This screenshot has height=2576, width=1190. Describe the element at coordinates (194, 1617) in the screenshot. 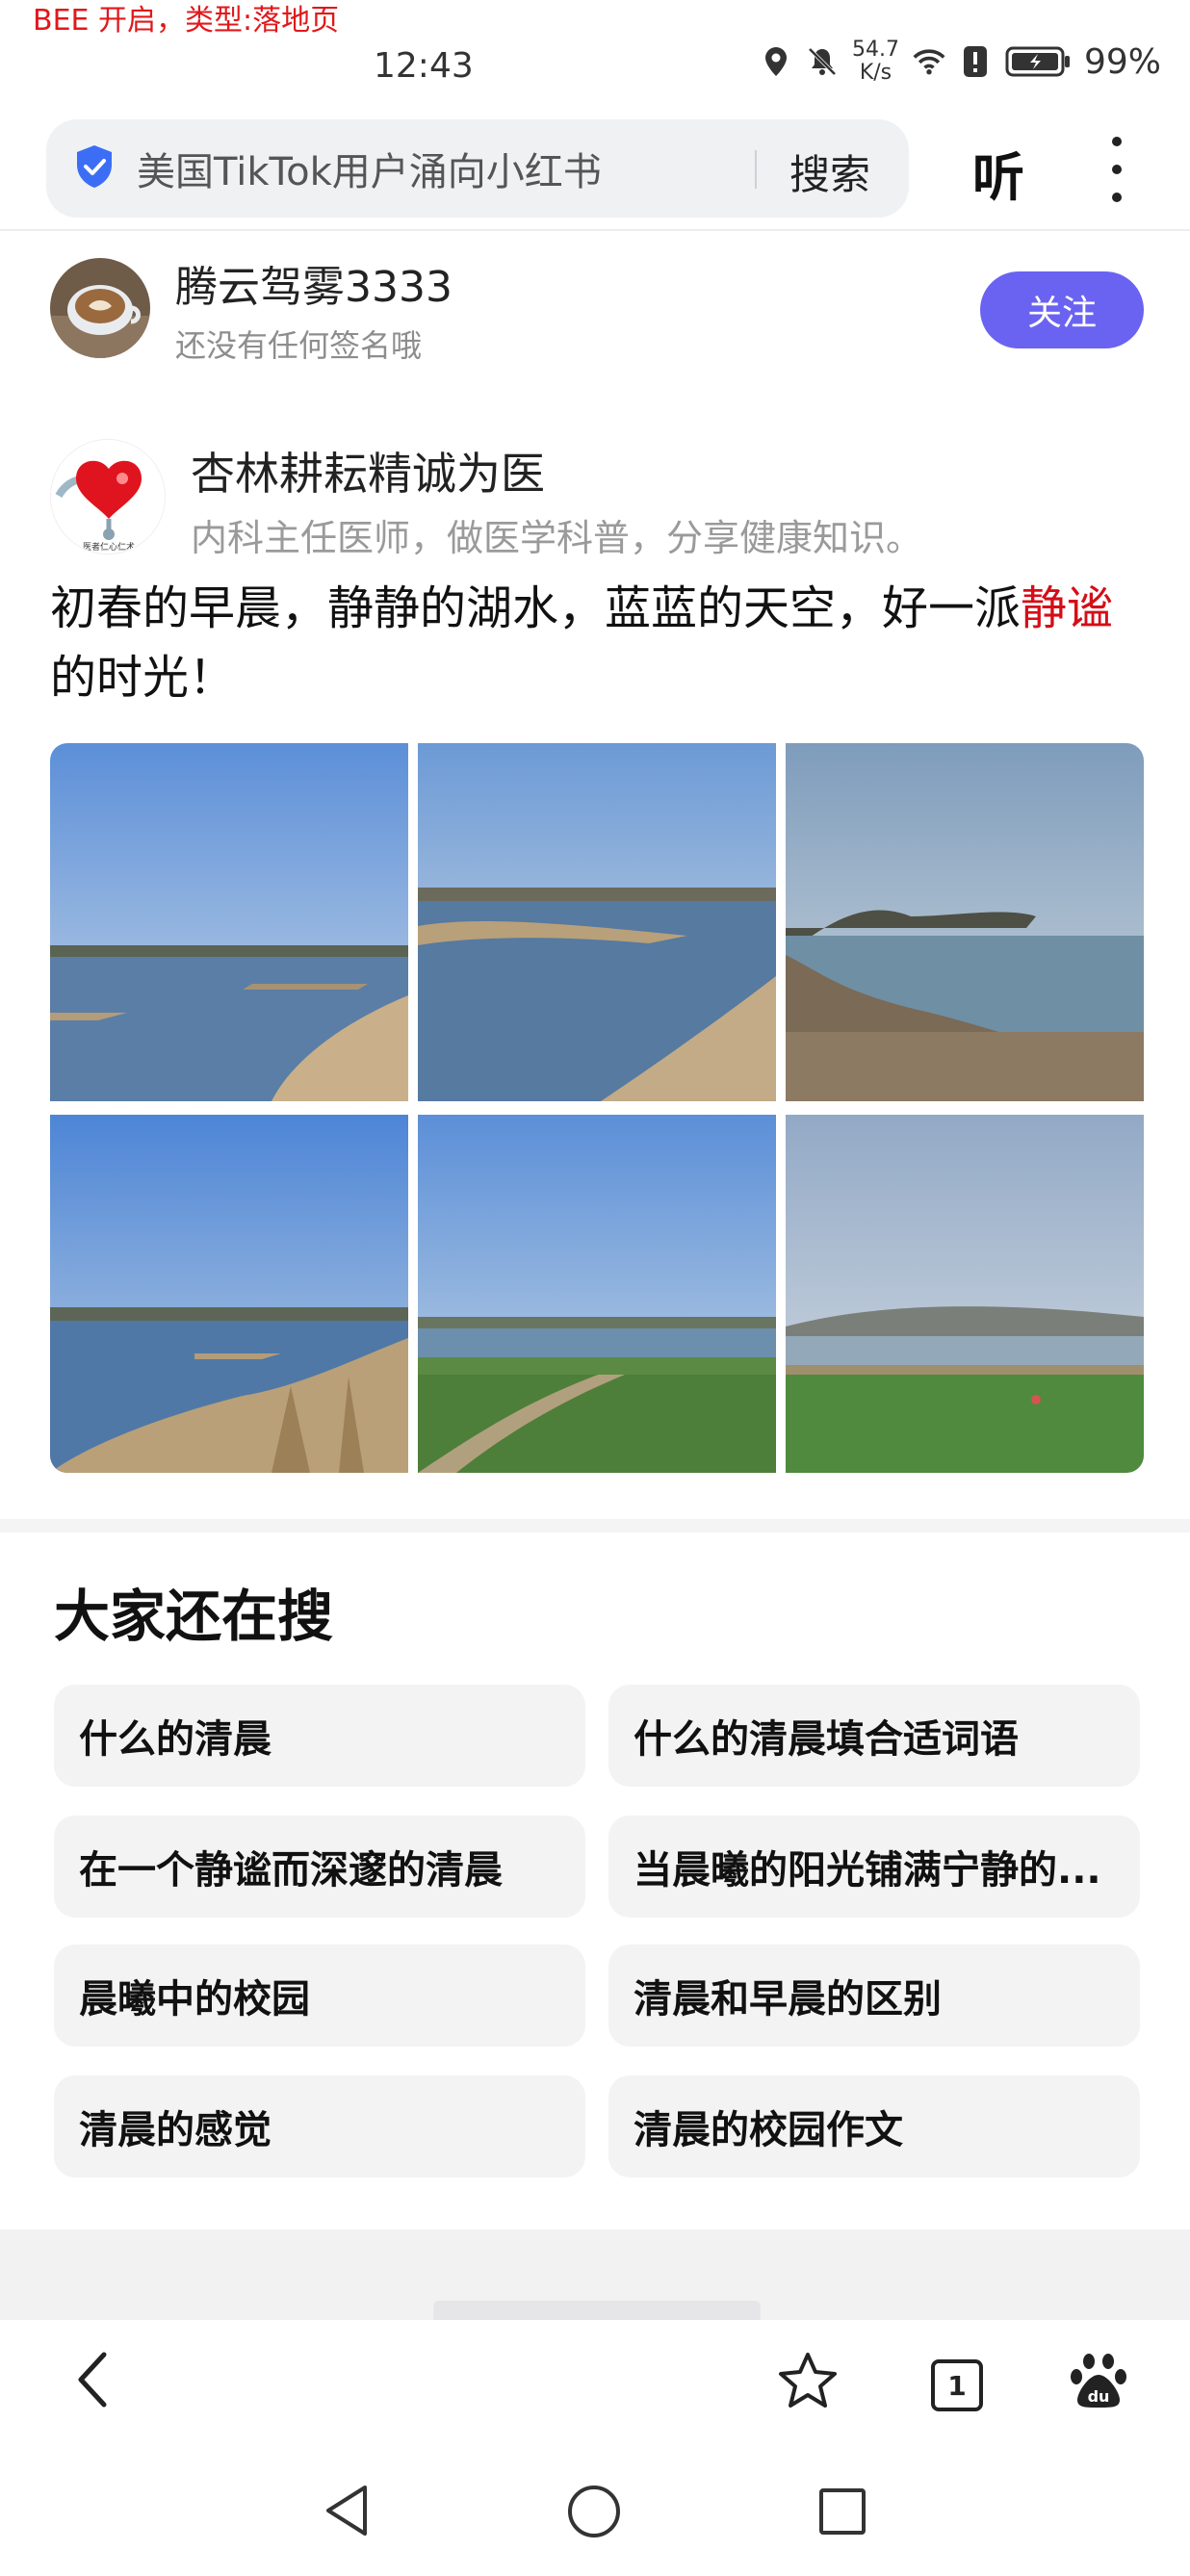

I see `related-searches-title: 大家还在搜` at that location.